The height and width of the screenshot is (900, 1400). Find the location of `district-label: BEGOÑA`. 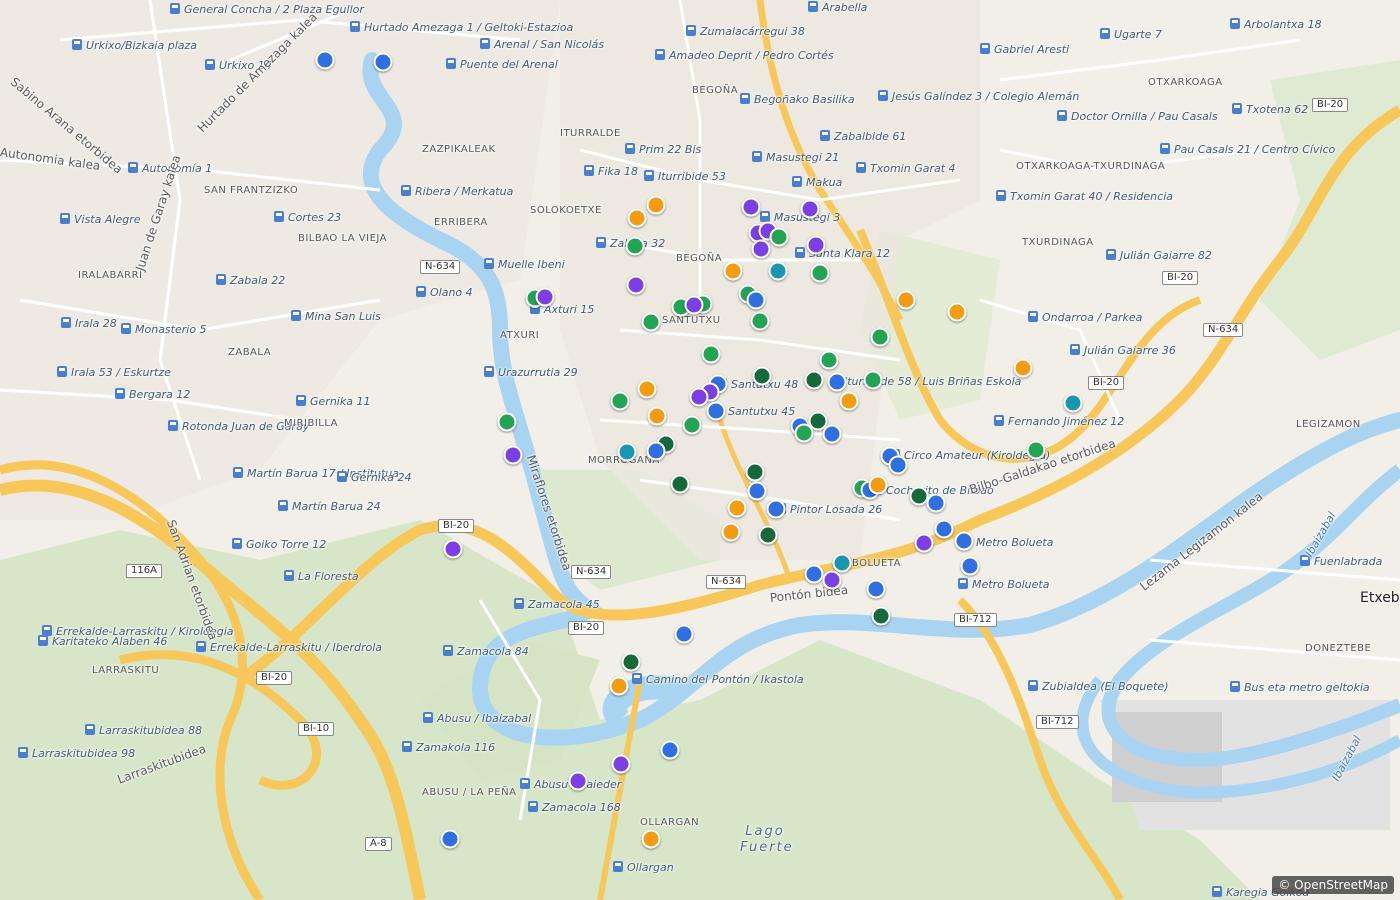

district-label: BEGOÑA is located at coordinates (715, 90).